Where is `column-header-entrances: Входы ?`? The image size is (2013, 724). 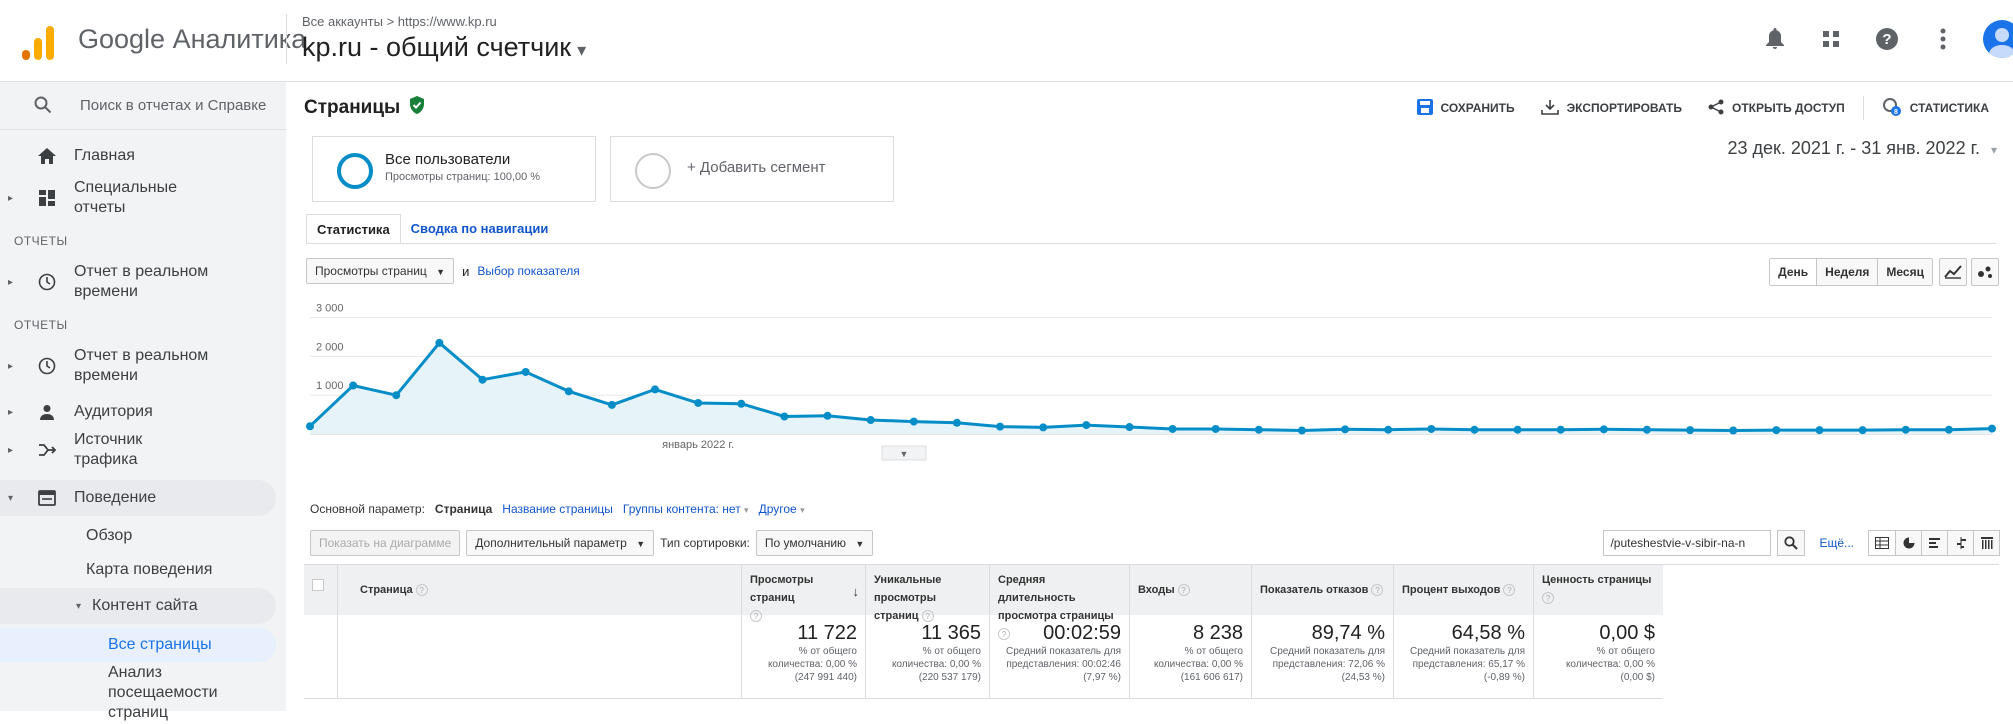 column-header-entrances: Входы ? is located at coordinates (1191, 590).